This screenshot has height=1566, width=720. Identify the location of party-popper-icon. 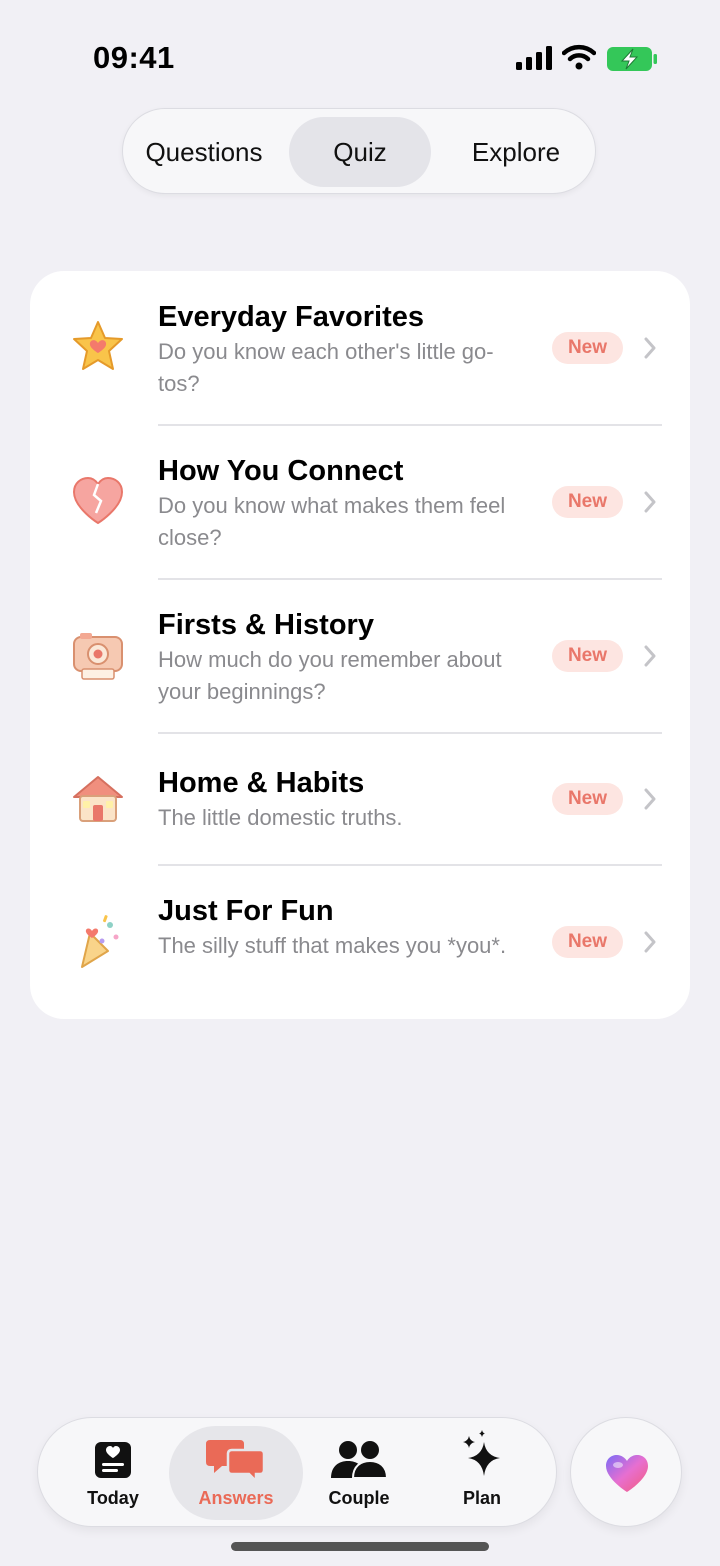
(100, 941).